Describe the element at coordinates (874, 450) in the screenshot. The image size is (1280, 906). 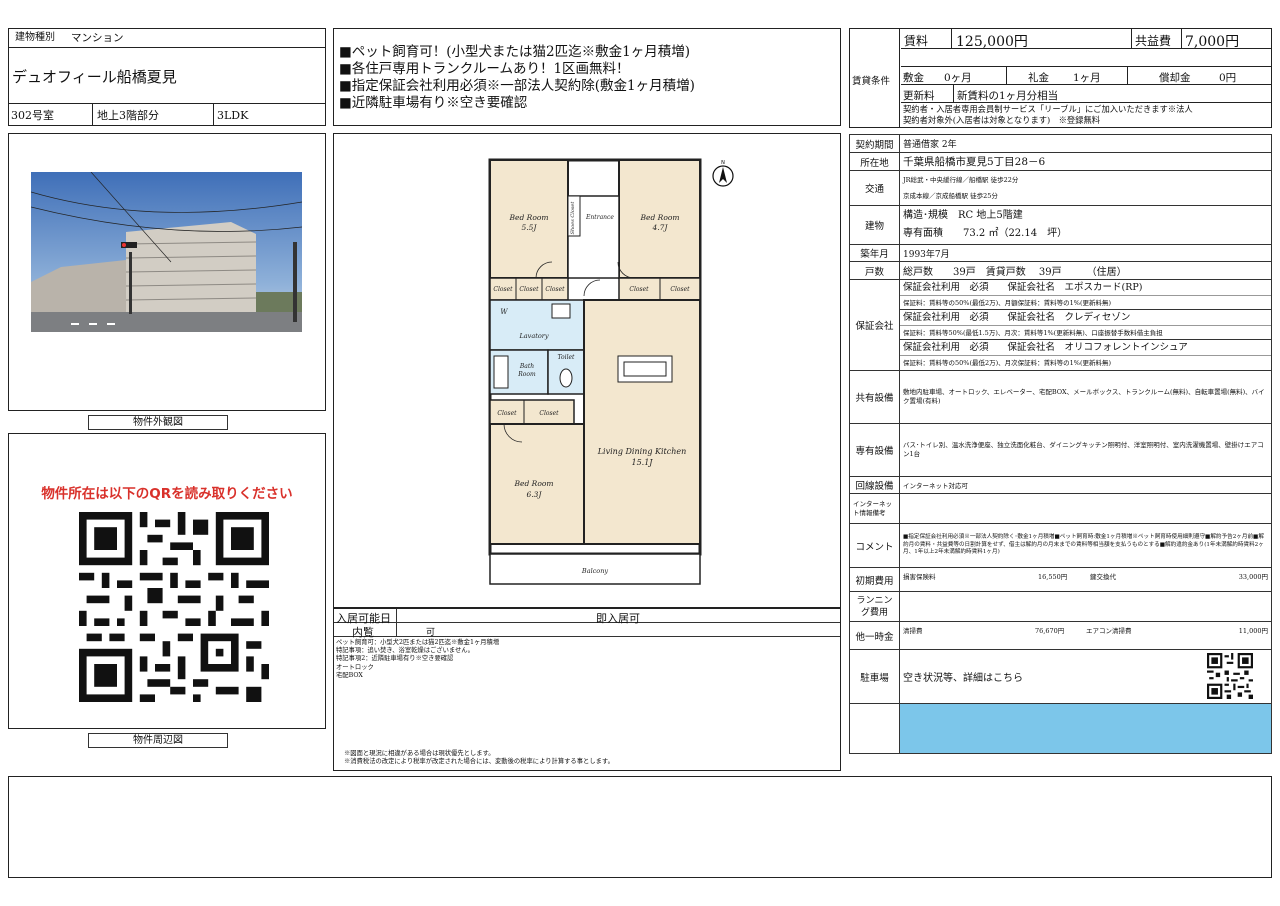
I see `private-facilities-label: 専有設備` at that location.